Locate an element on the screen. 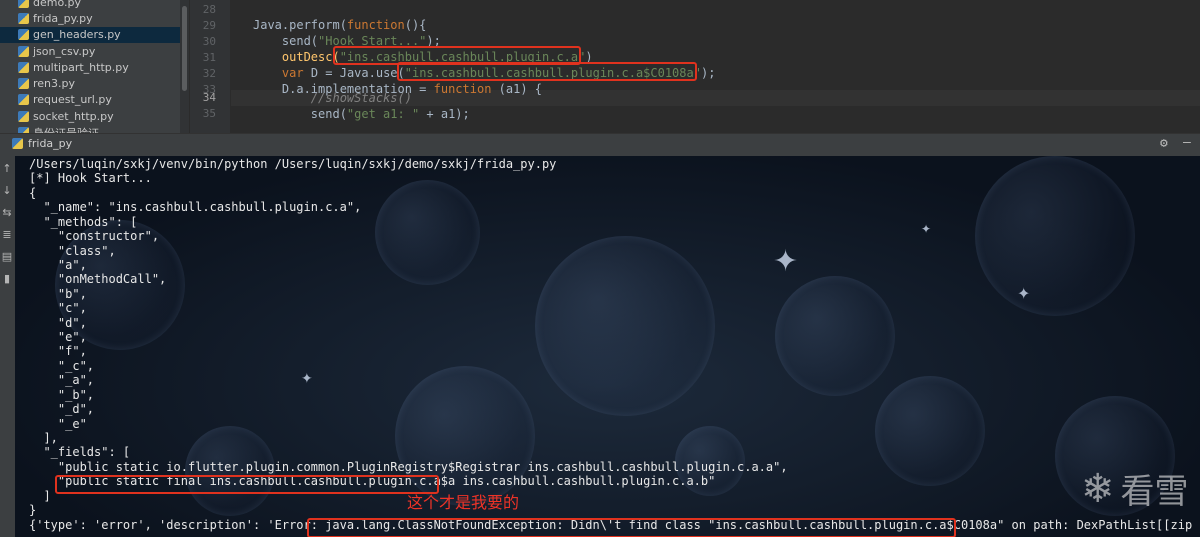 Image resolution: width=1200 pixels, height=537 pixels. project-file-label: ren3.py is located at coordinates (54, 84).